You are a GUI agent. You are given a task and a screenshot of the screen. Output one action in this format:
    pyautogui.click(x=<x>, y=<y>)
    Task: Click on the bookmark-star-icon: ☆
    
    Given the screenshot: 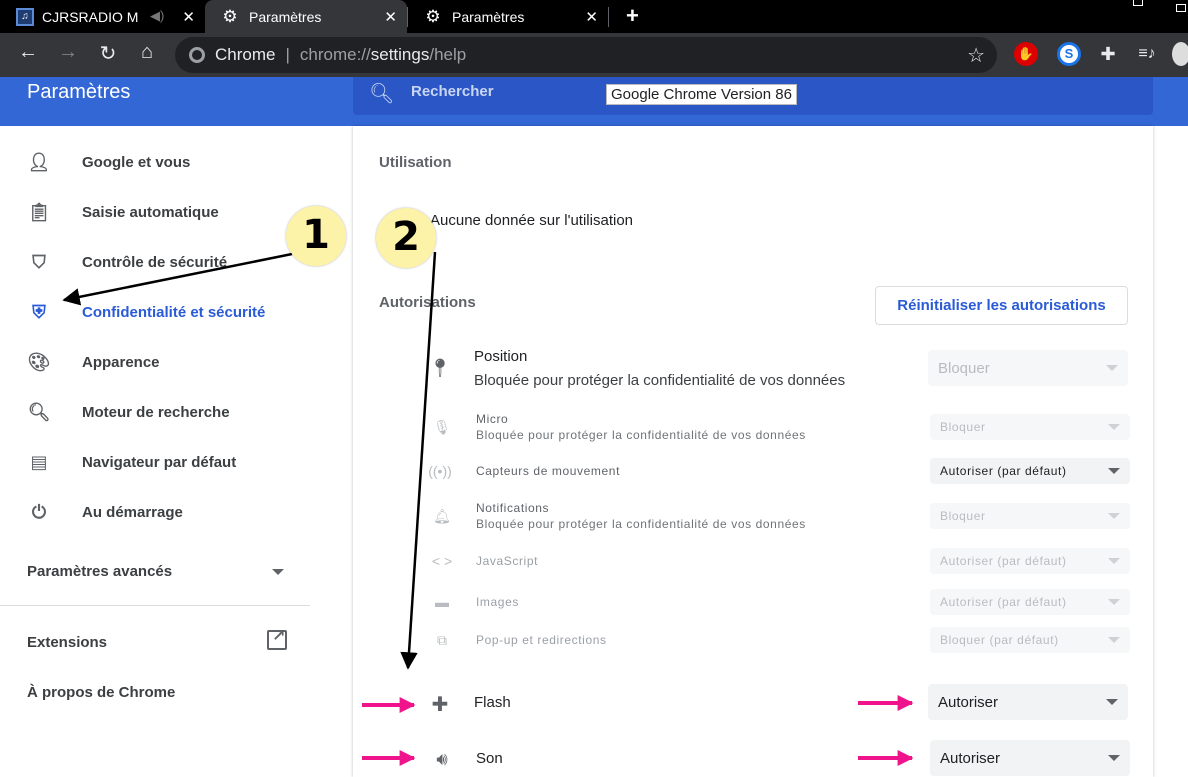 What is the action you would take?
    pyautogui.click(x=976, y=55)
    